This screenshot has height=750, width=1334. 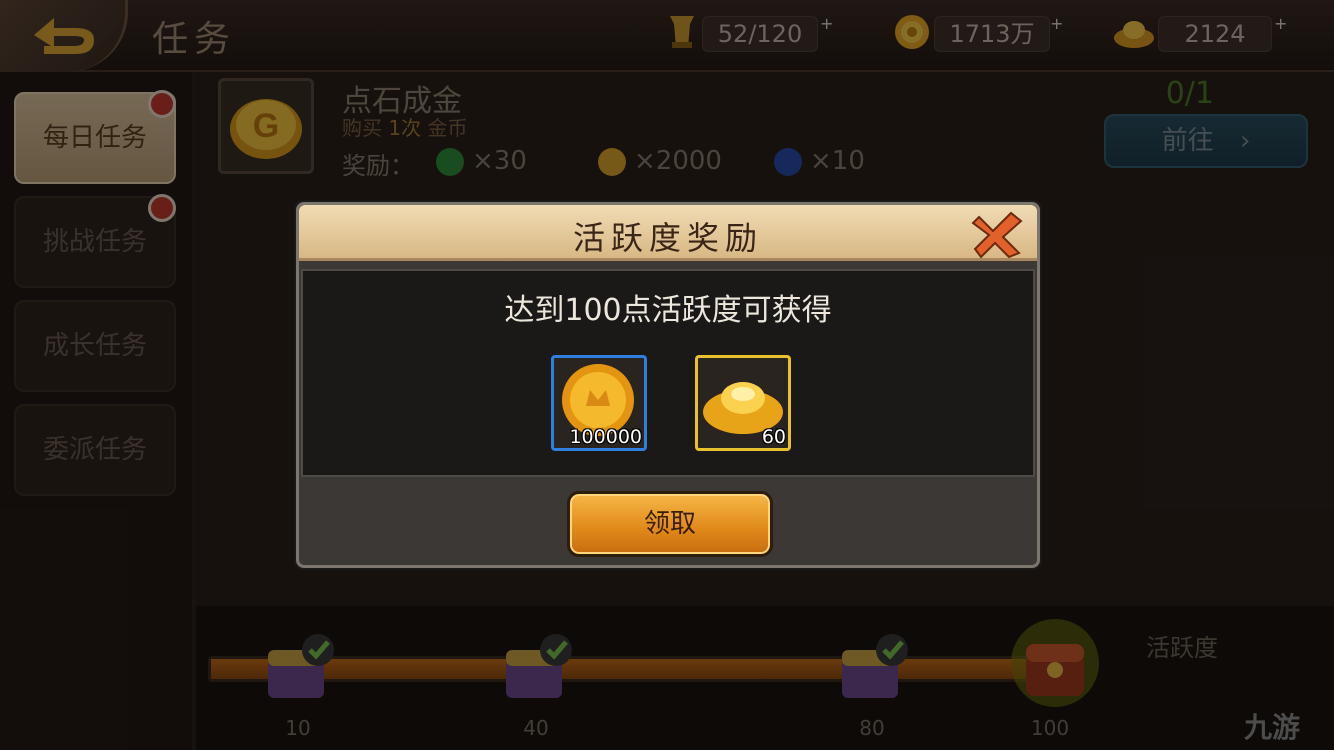 I want to click on close-icon, so click(x=998, y=235).